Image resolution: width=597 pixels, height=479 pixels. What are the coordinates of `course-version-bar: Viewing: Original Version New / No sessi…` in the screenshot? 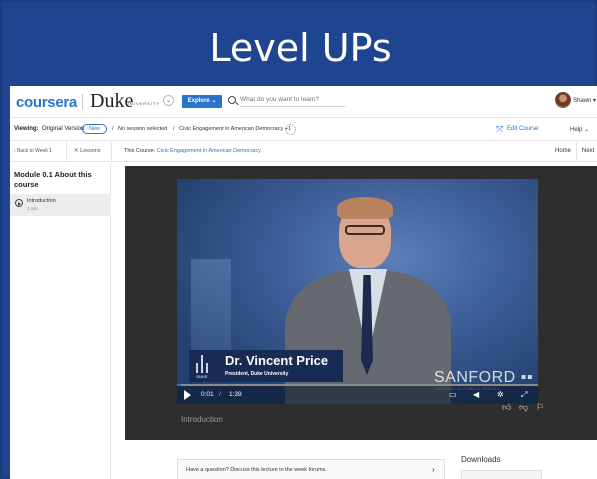 It's located at (303, 130).